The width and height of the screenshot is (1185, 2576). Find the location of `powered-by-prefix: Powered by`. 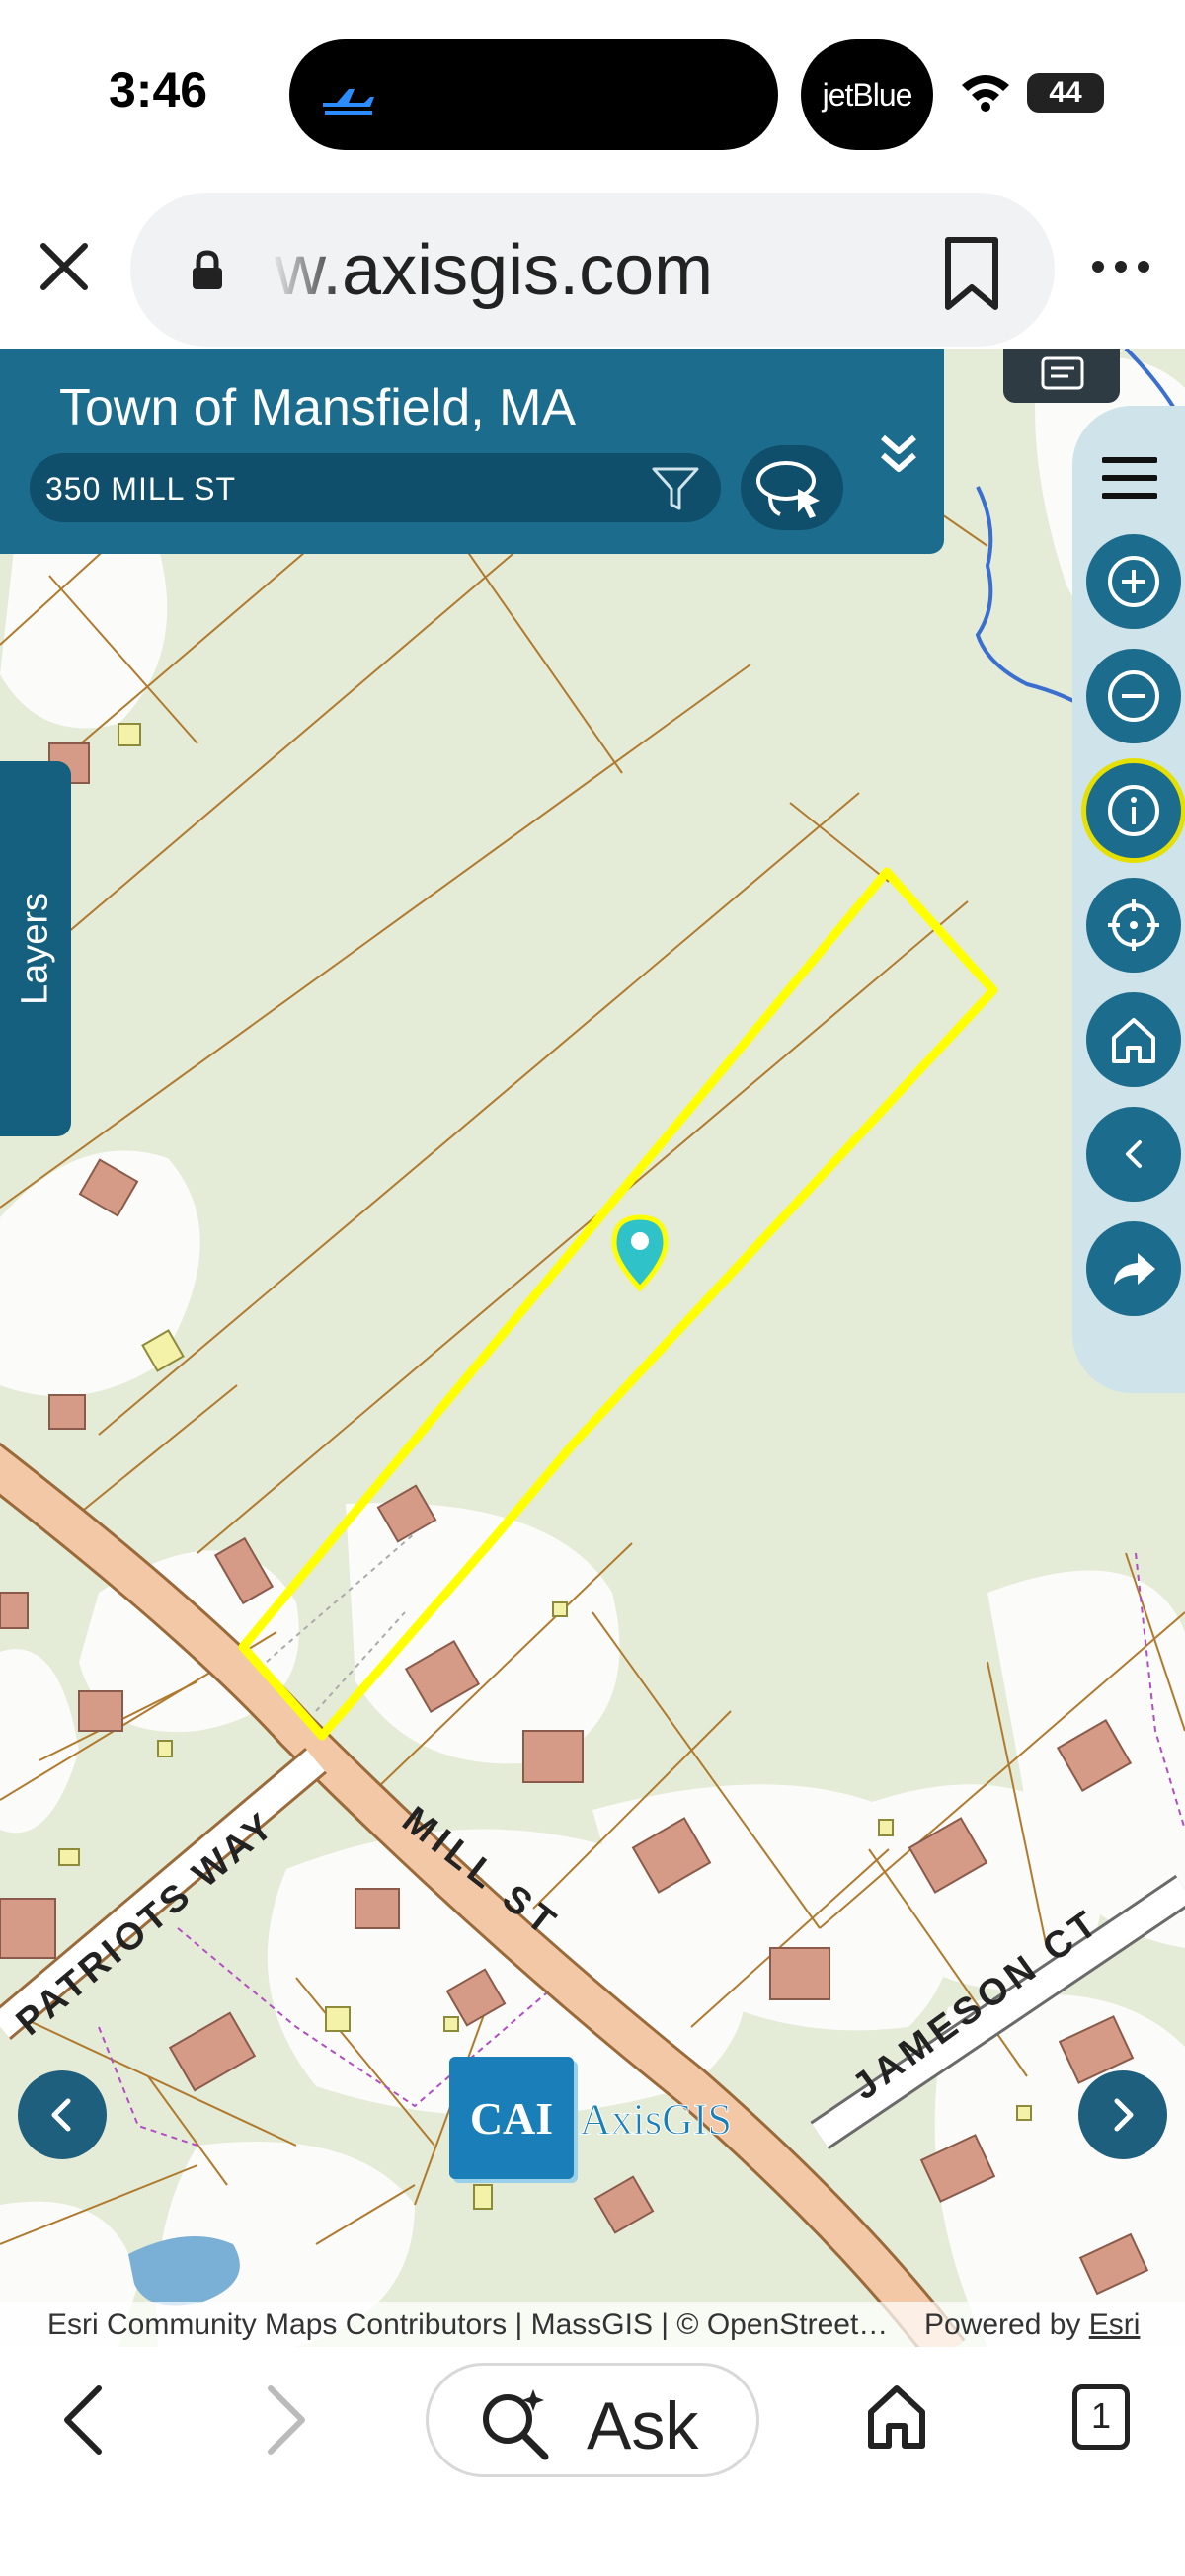

powered-by-prefix: Powered by is located at coordinates (1007, 2324).